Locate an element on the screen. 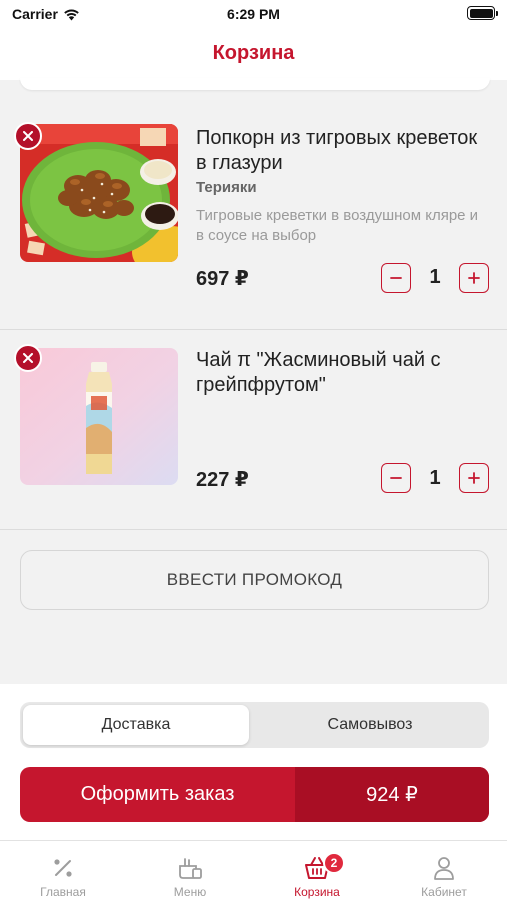 Image resolution: width=507 pixels, height=900 pixels. jasmine-tea-bottle-image is located at coordinates (99, 416).